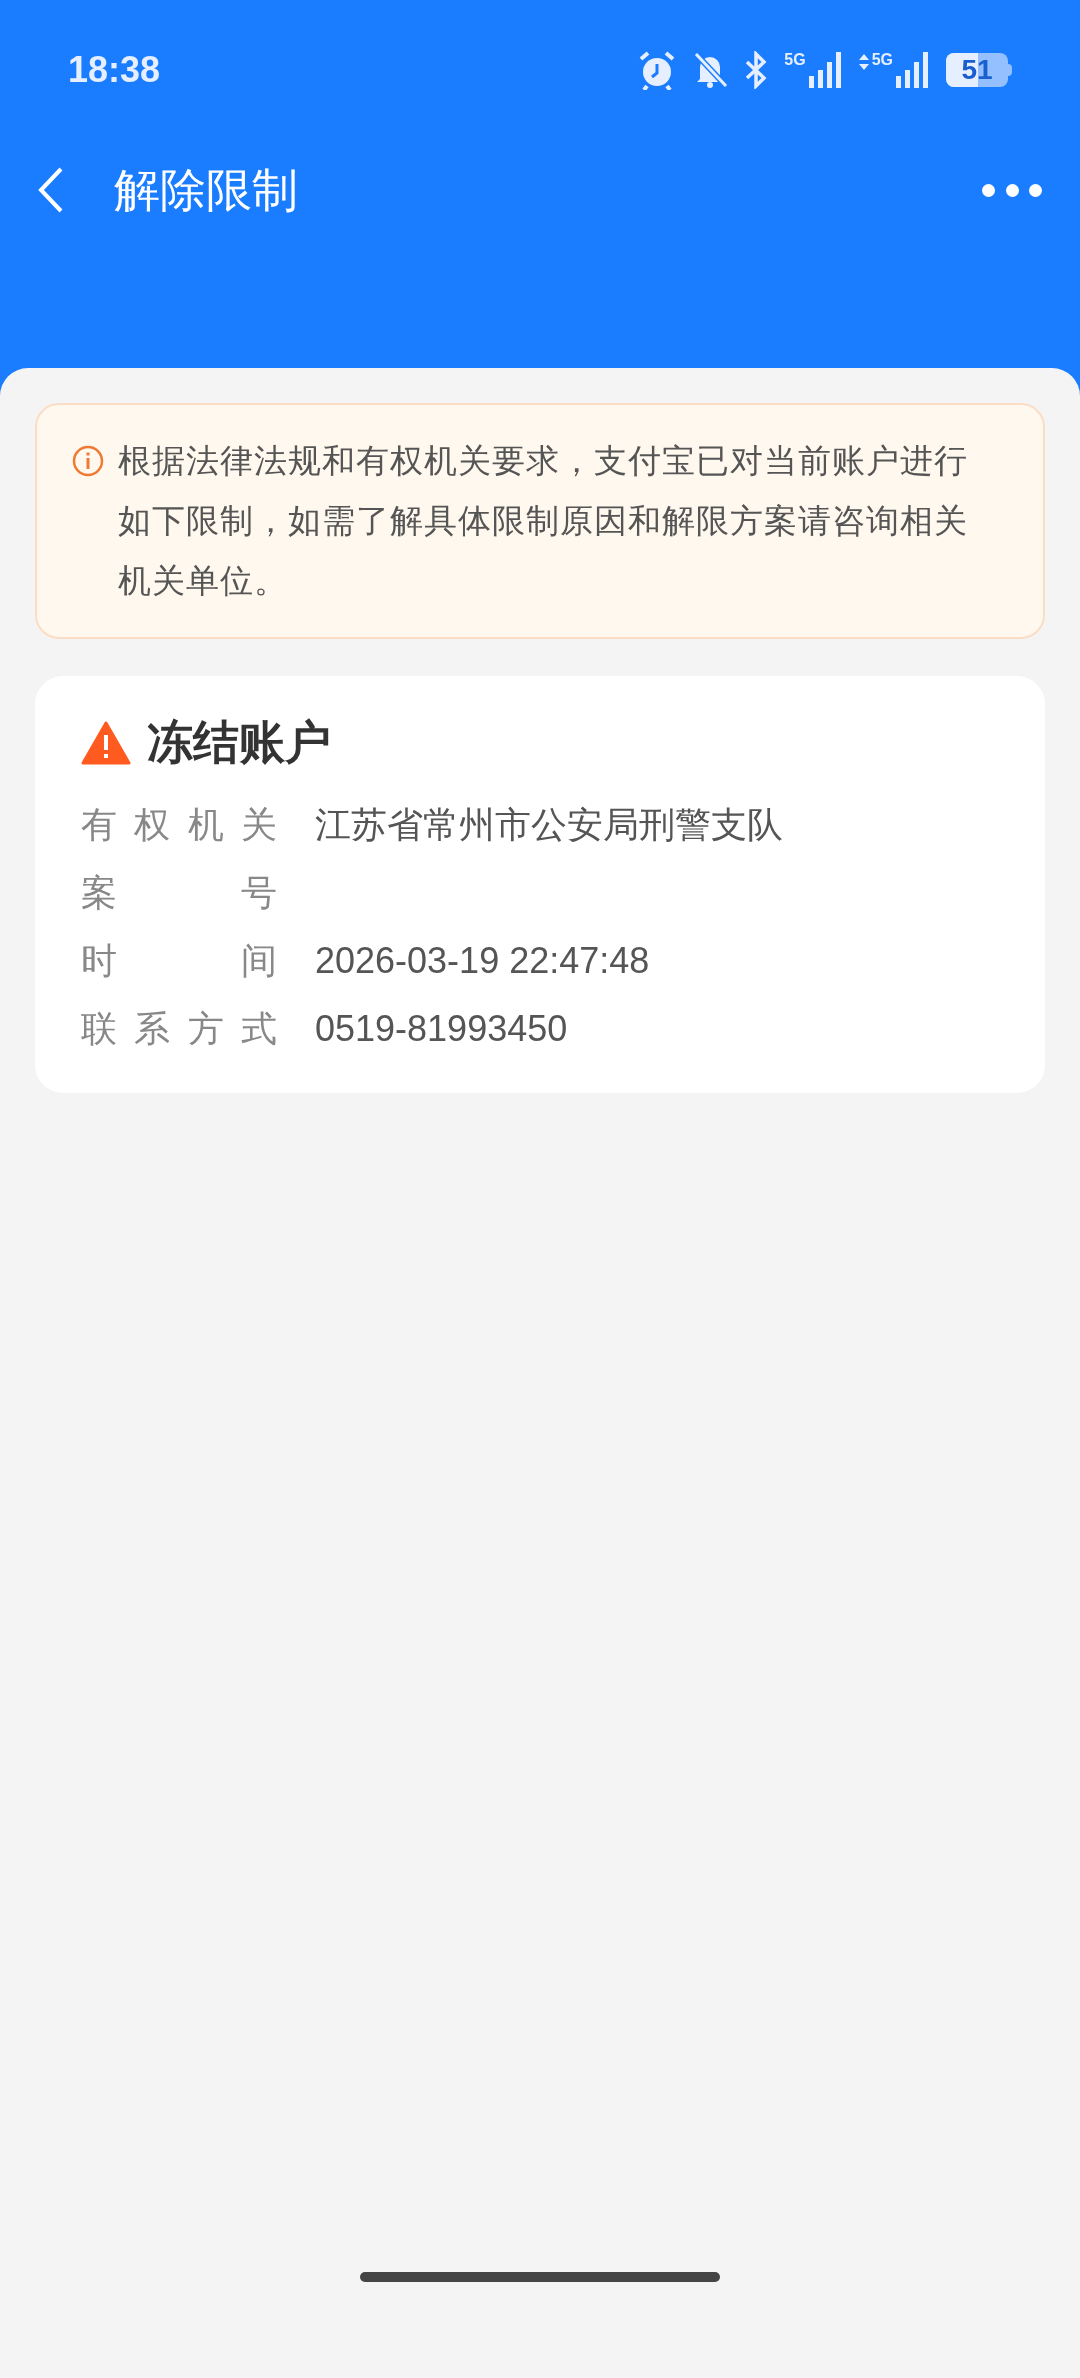 The width and height of the screenshot is (1080, 2378). Describe the element at coordinates (482, 961) in the screenshot. I see `field-value: 2026-03-19 22:47:48` at that location.